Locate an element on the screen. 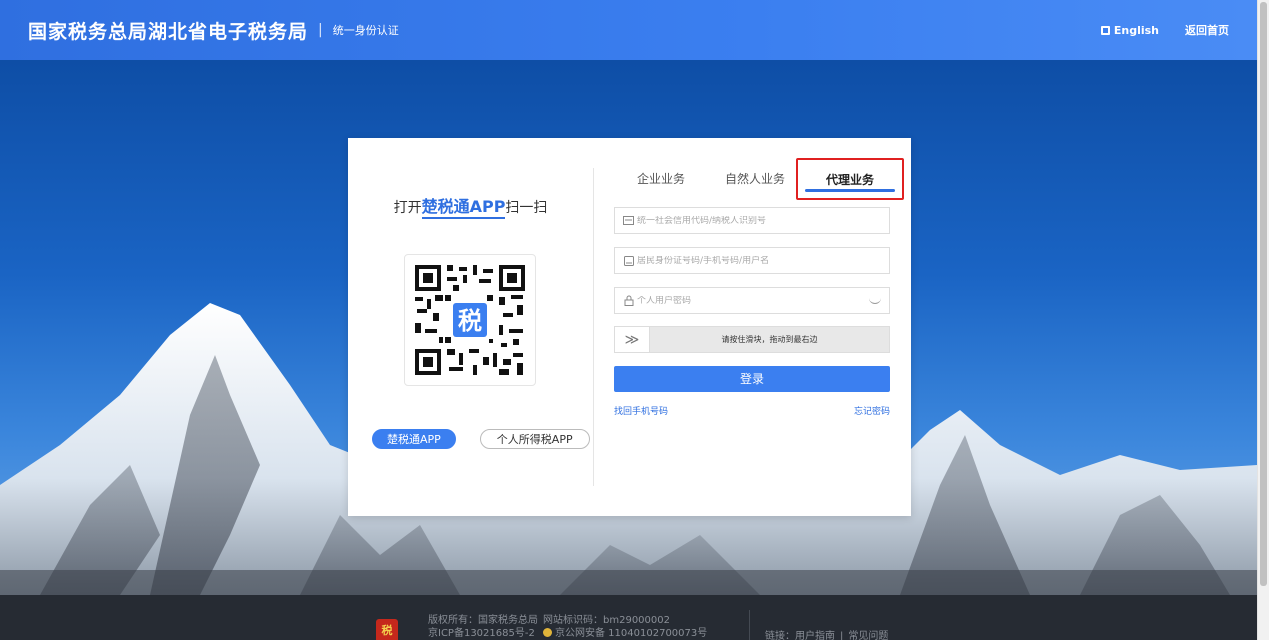 Image resolution: width=1269 pixels, height=640 pixels. password-field is located at coordinates (752, 300).